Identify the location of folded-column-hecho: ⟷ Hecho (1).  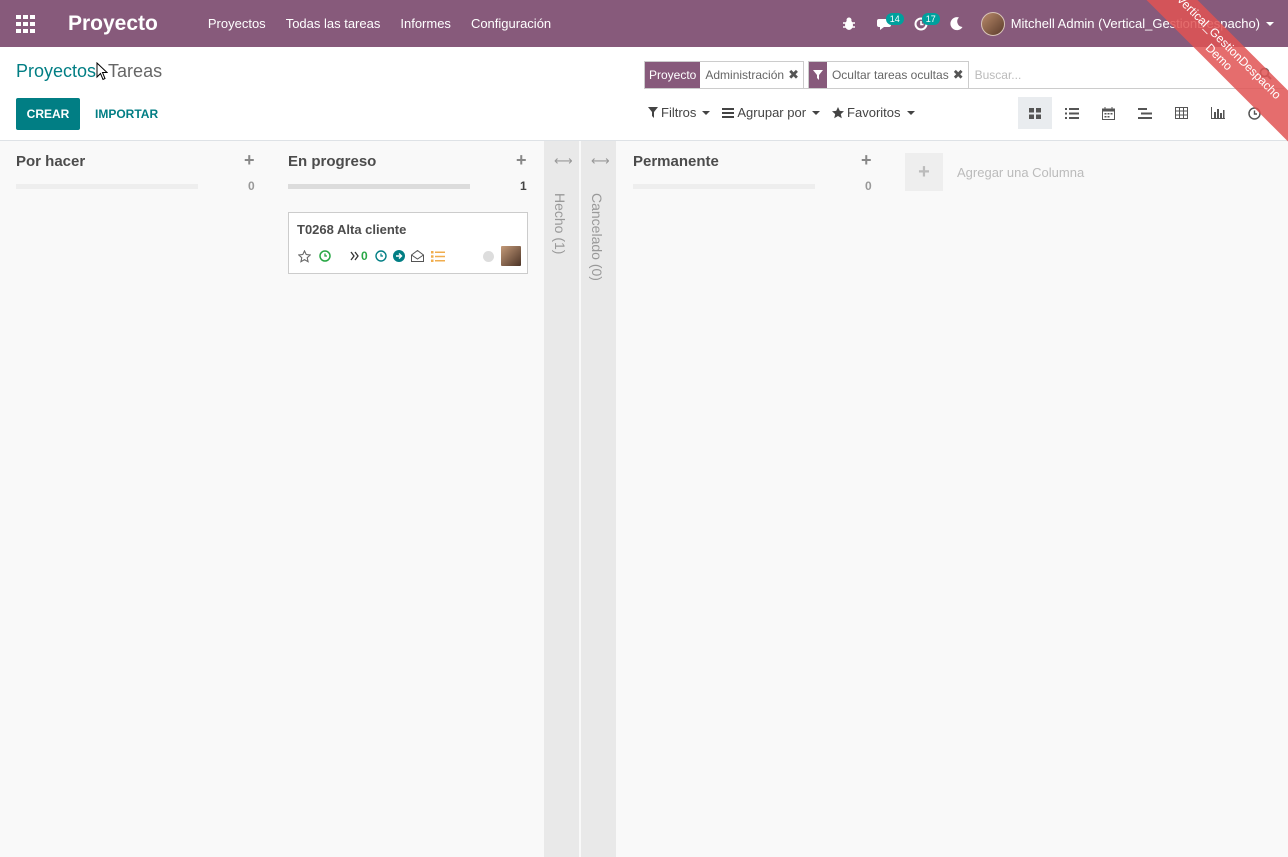
(561, 499).